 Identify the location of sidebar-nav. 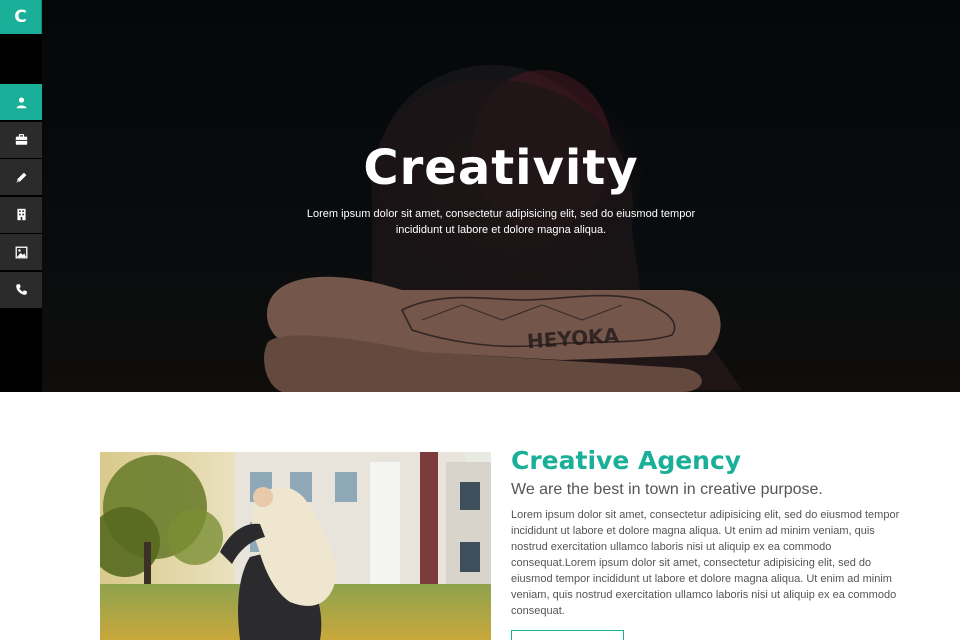
(21, 196).